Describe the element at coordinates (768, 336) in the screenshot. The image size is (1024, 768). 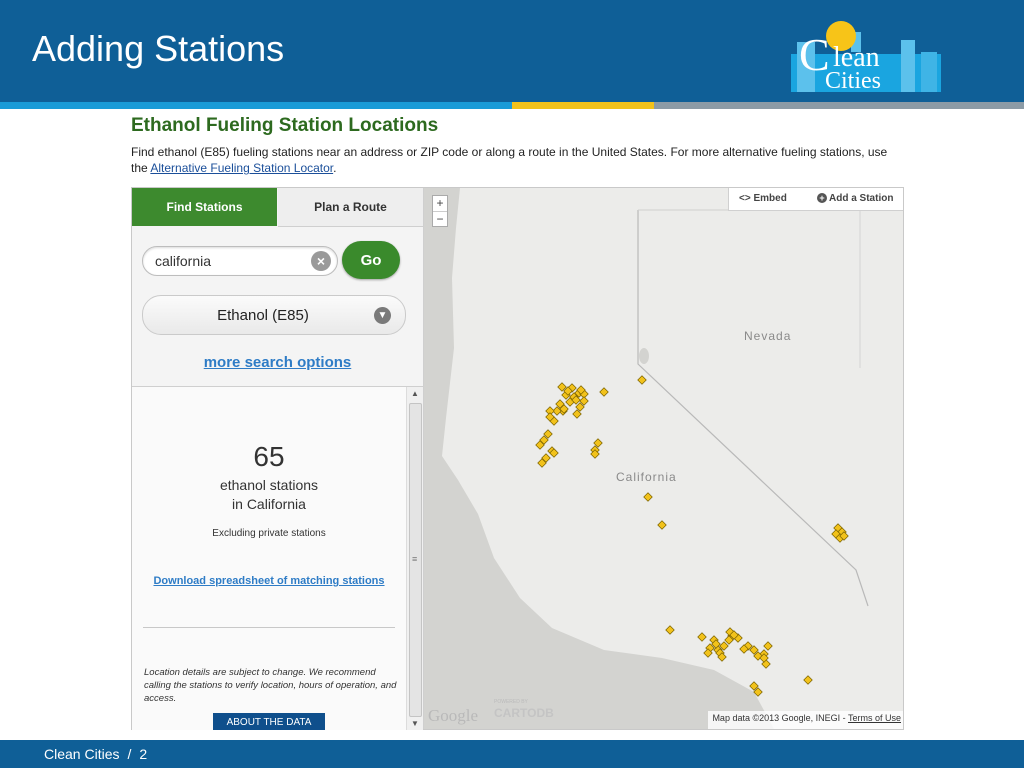
I see `map-label-nevada: Nevada` at that location.